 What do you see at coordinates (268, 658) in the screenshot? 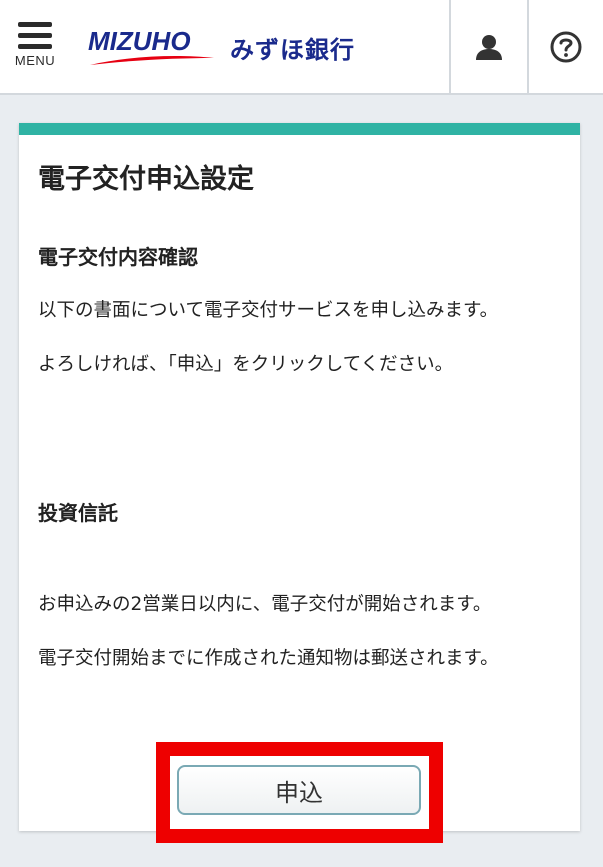
I see `fund-mail-note: 電子交付開始までに作成された通知物は郵送されます。` at bounding box center [268, 658].